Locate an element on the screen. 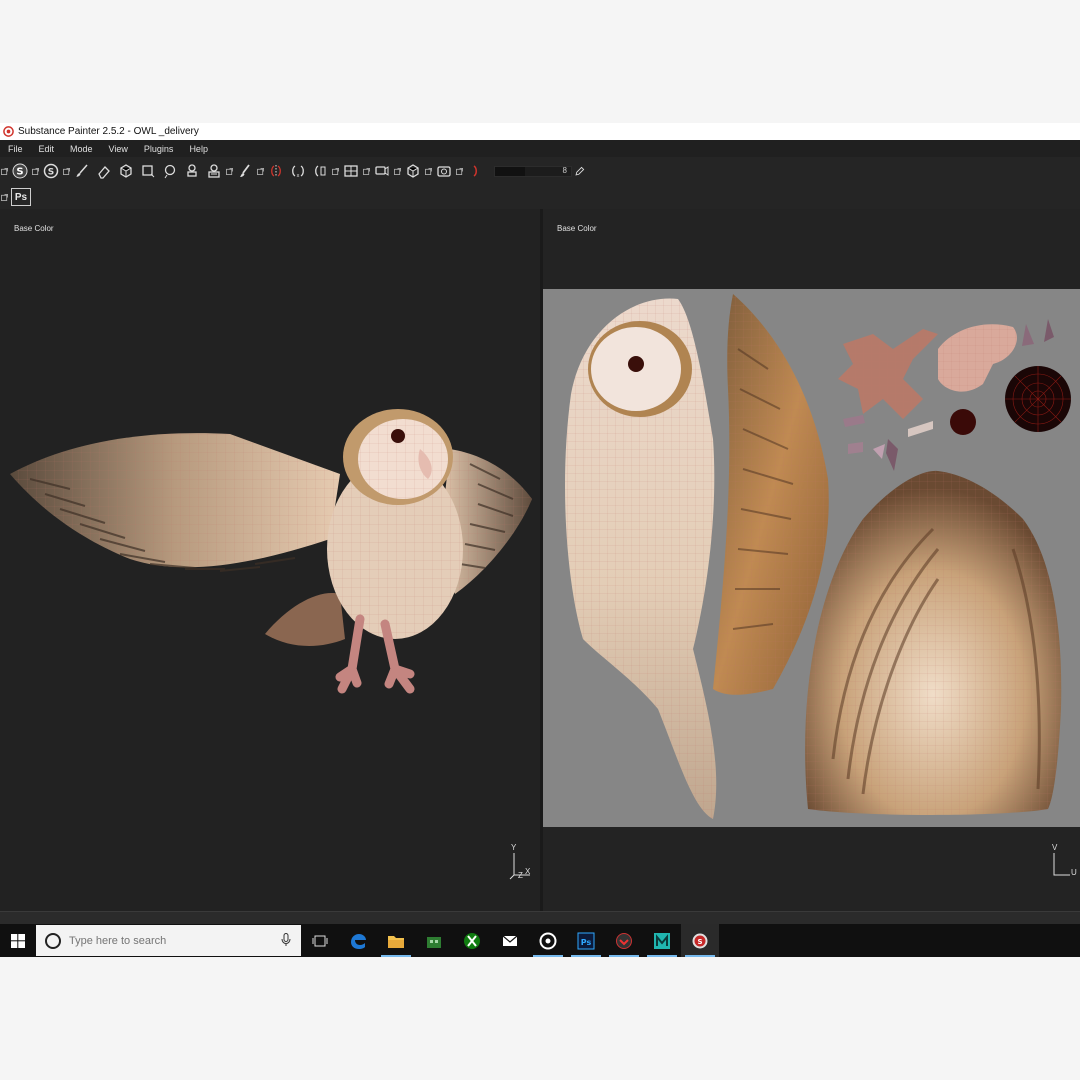 The image size is (1080, 1080). taskbar-app-photoshop: Ps is located at coordinates (586, 940).